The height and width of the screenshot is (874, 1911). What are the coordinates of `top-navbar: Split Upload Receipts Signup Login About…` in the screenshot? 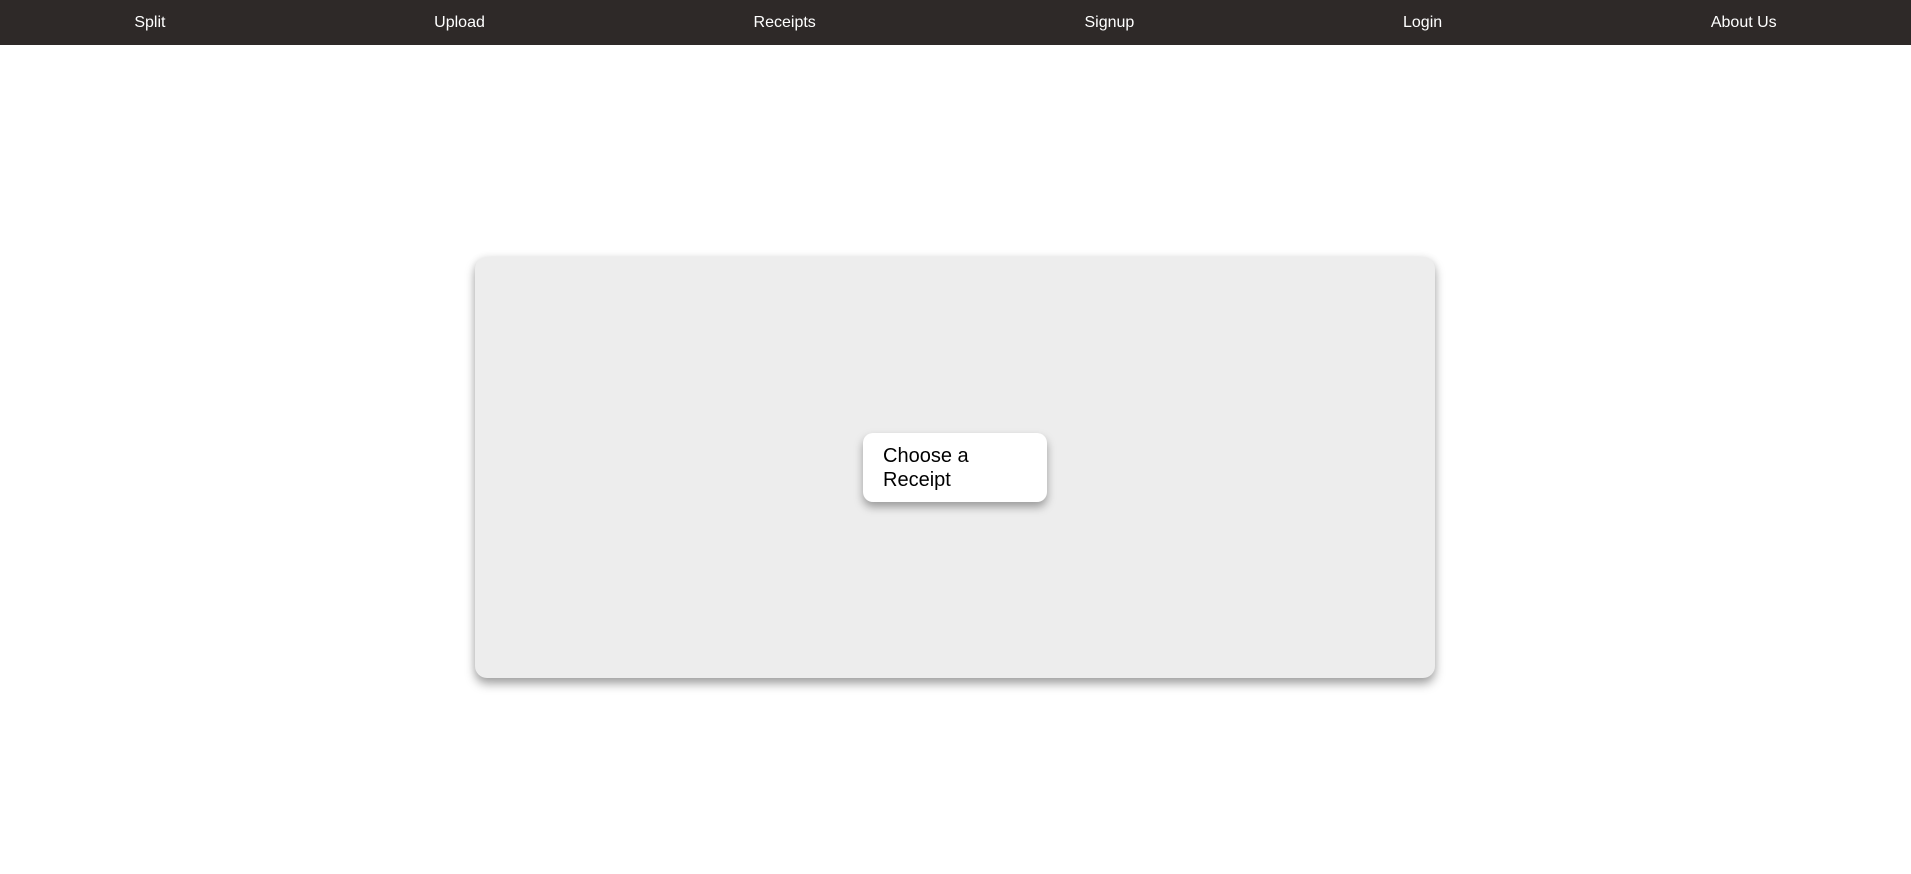 It's located at (955, 22).